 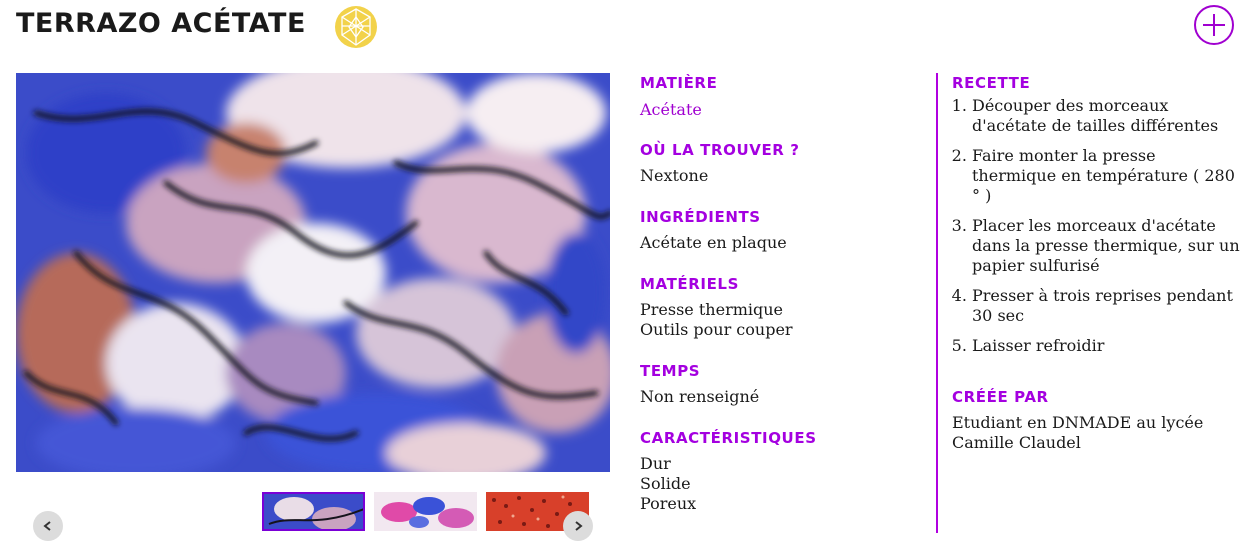 I want to click on caracteristiques-section: CARACTÉRISTIQUES Dur Solide Poreux, so click(x=780, y=471).